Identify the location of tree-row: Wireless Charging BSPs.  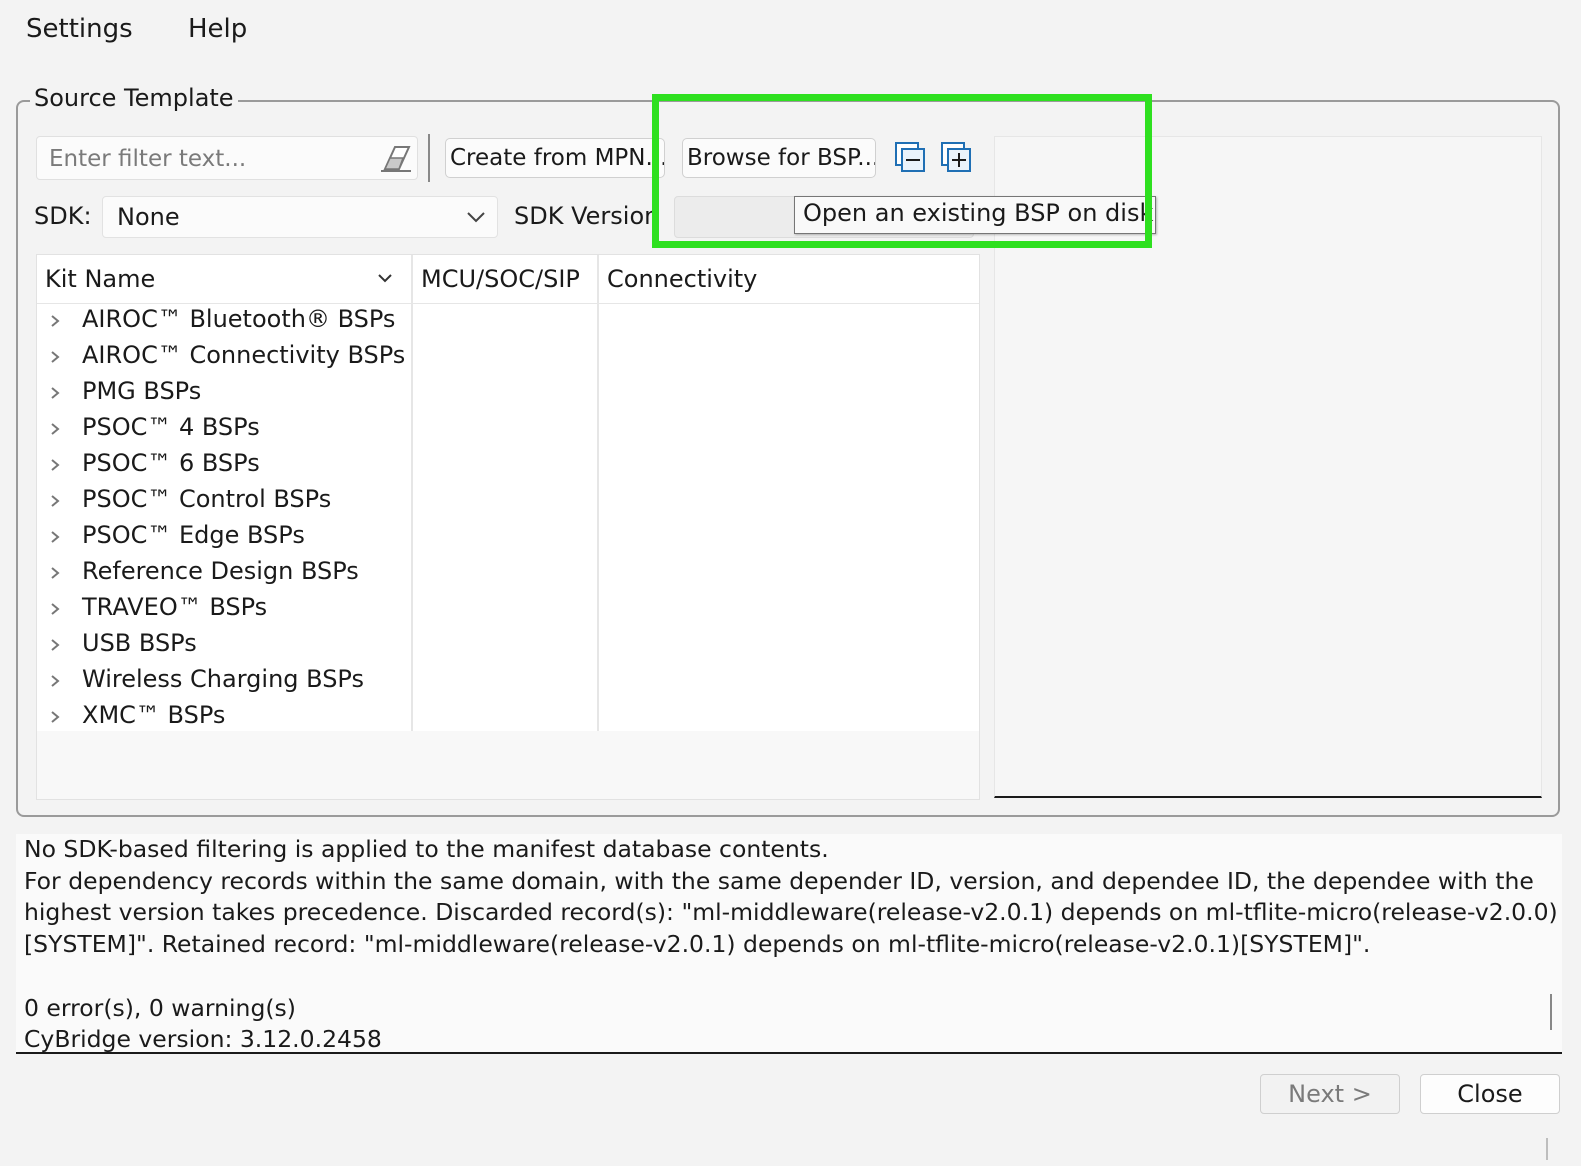
(224, 681).